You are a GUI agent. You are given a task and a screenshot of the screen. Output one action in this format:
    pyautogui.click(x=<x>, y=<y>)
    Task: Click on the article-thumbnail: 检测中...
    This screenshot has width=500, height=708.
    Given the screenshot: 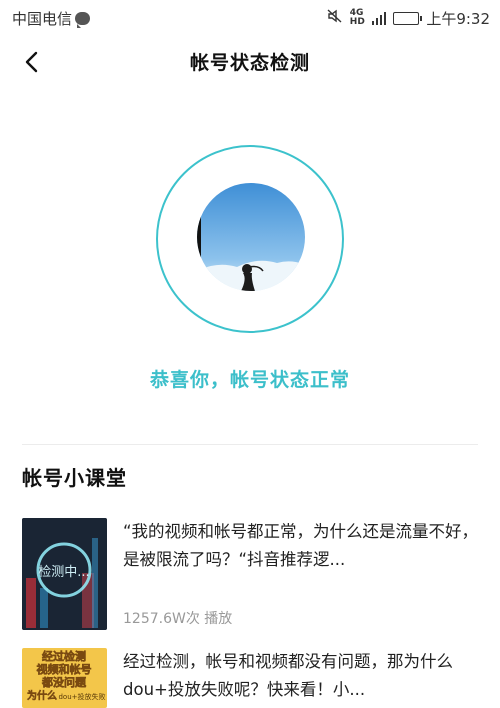 What is the action you would take?
    pyautogui.click(x=64, y=574)
    